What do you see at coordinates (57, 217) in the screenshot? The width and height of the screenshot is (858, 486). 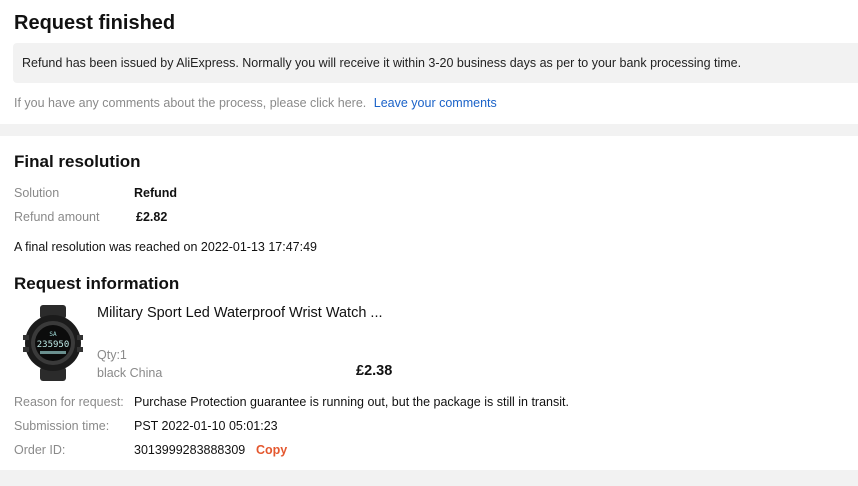 I see `refund-amount-label: Refund amount` at bounding box center [57, 217].